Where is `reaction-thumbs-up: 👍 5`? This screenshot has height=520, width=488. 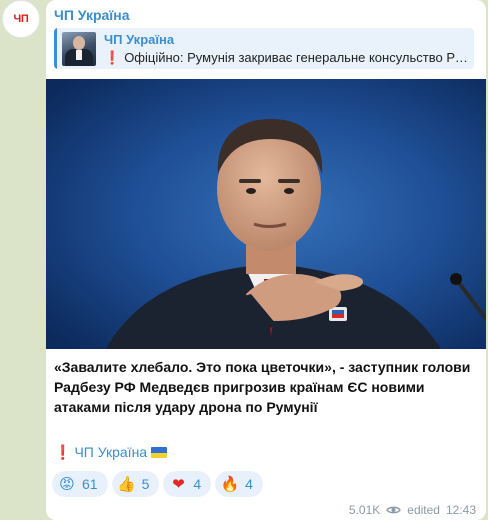
reaction-thumbs-up: 👍 5 is located at coordinates (135, 484).